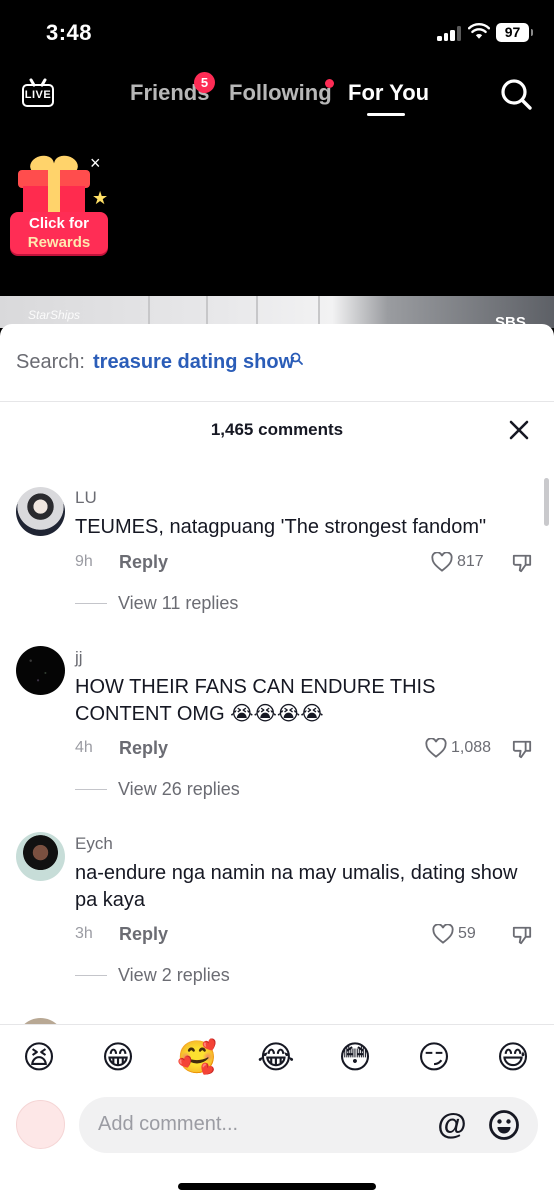 The height and width of the screenshot is (1200, 554). I want to click on top-nav: LIVE Friends 5 Following For You, so click(277, 95).